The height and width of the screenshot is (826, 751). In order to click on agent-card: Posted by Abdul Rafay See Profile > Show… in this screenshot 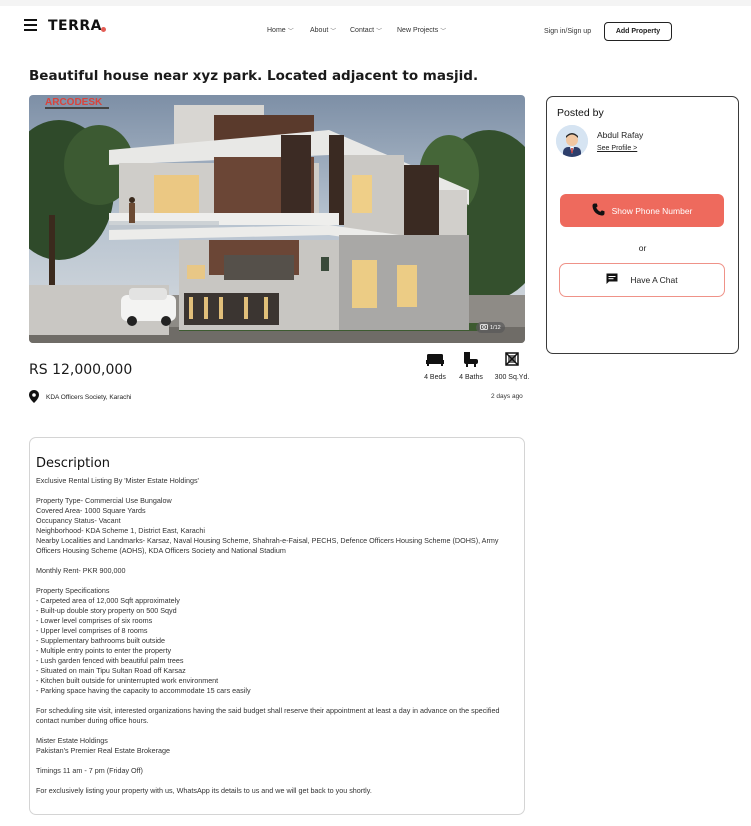, I will do `click(642, 225)`.